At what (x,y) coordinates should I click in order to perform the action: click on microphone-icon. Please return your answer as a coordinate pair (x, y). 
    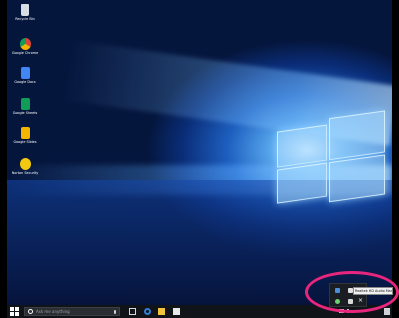
    Looking at the image, I should click on (115, 312).